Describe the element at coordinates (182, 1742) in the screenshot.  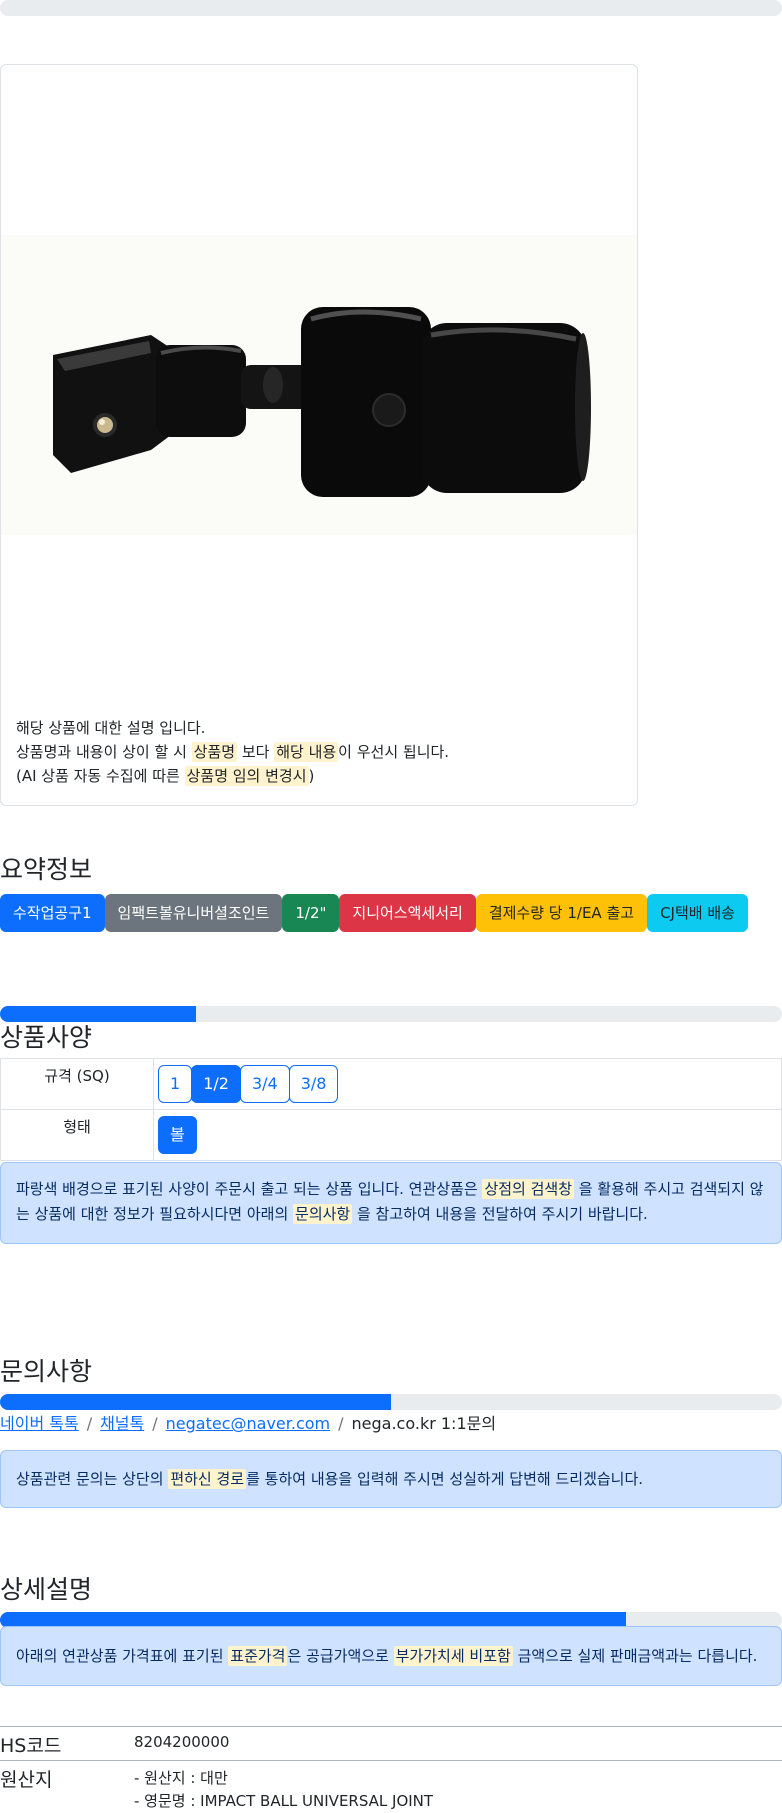
I see `hs-code-value: 8204200000` at that location.